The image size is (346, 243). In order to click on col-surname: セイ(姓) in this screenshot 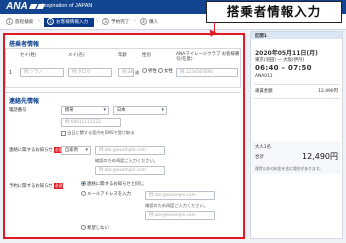, I will do `click(28, 55)`.